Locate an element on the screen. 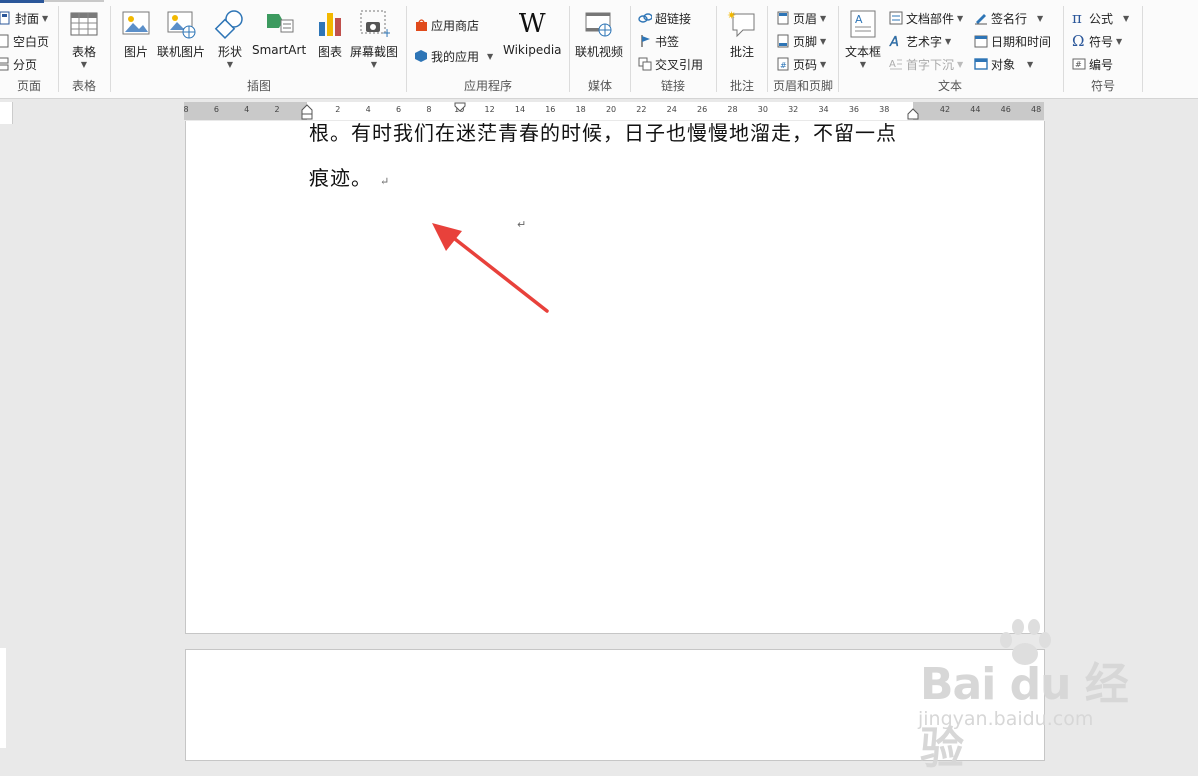 The image size is (1198, 776). pages-group: 封面 ▼ 空白页 分页 页面 is located at coordinates (29, 50).